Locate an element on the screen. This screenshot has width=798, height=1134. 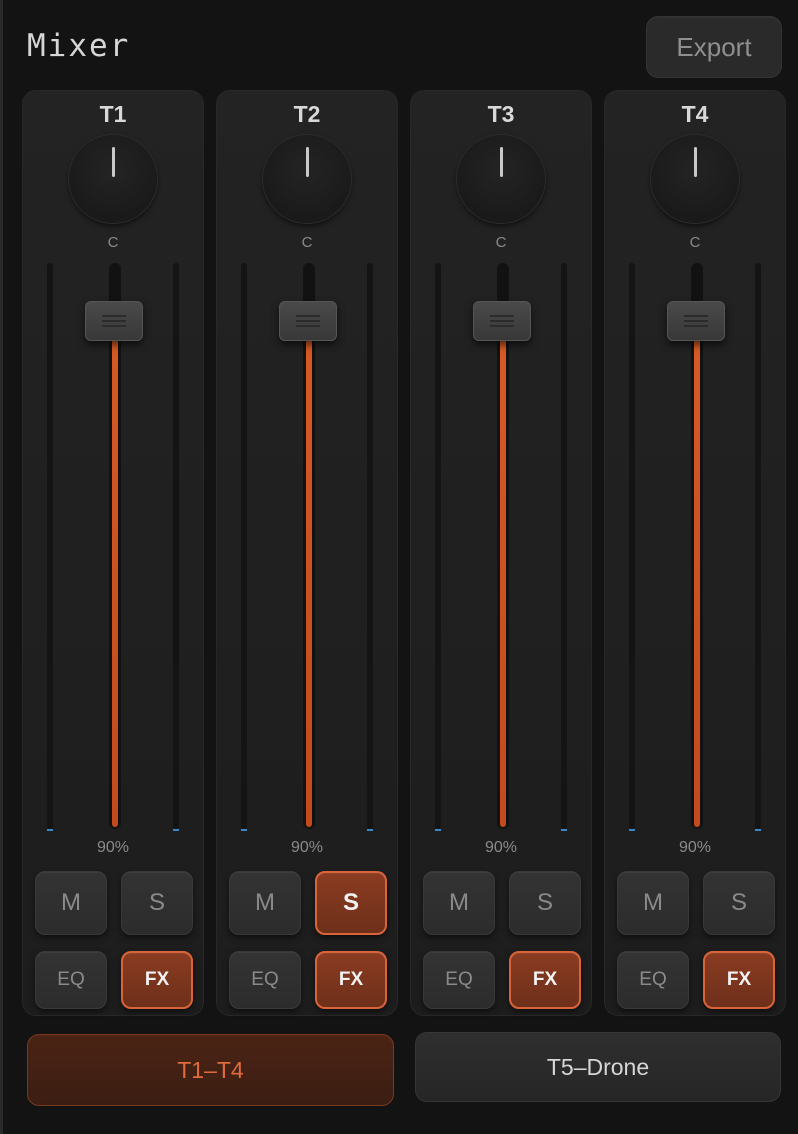
bank-tab-t5-drone: T5–Drone is located at coordinates (598, 1067).